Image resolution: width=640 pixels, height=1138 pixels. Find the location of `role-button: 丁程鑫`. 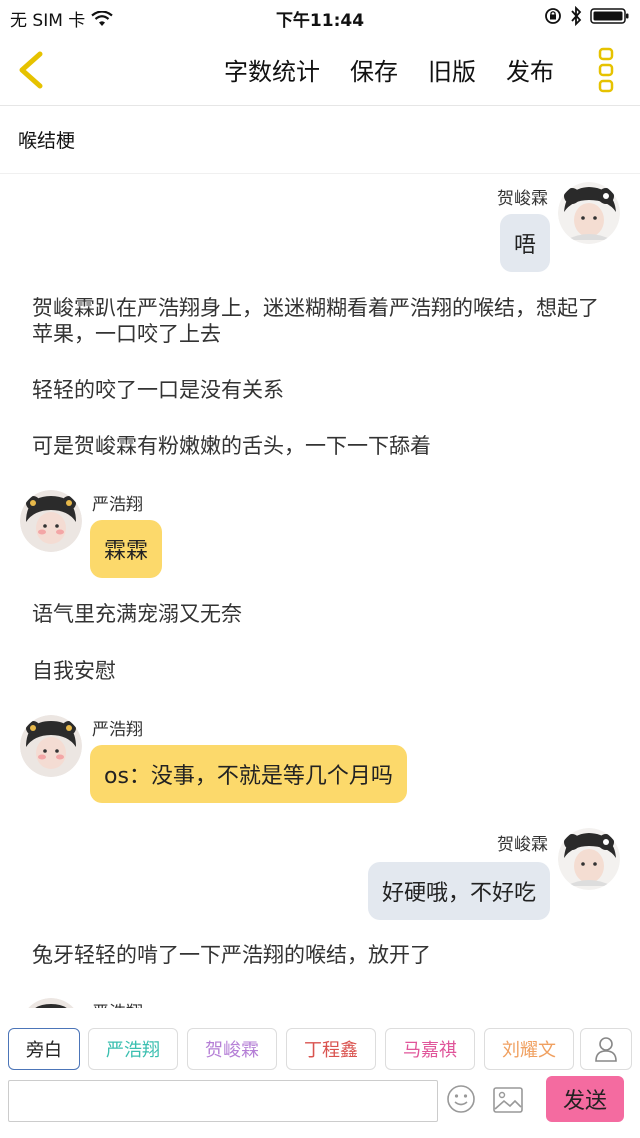

role-button: 丁程鑫 is located at coordinates (331, 1049).